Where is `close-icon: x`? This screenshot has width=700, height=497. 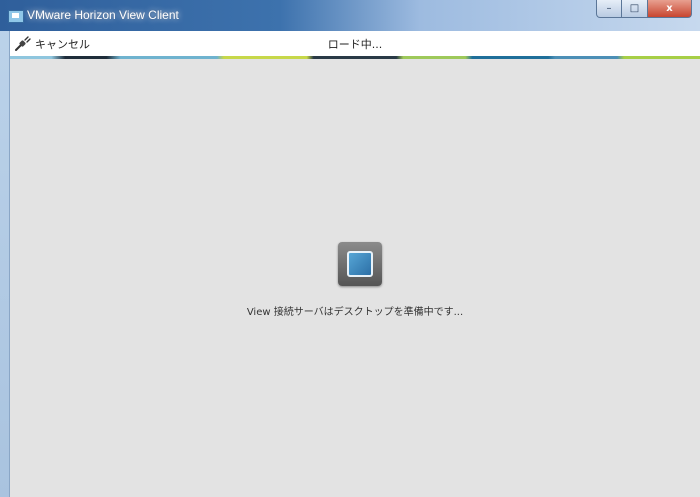 close-icon: x is located at coordinates (669, 8).